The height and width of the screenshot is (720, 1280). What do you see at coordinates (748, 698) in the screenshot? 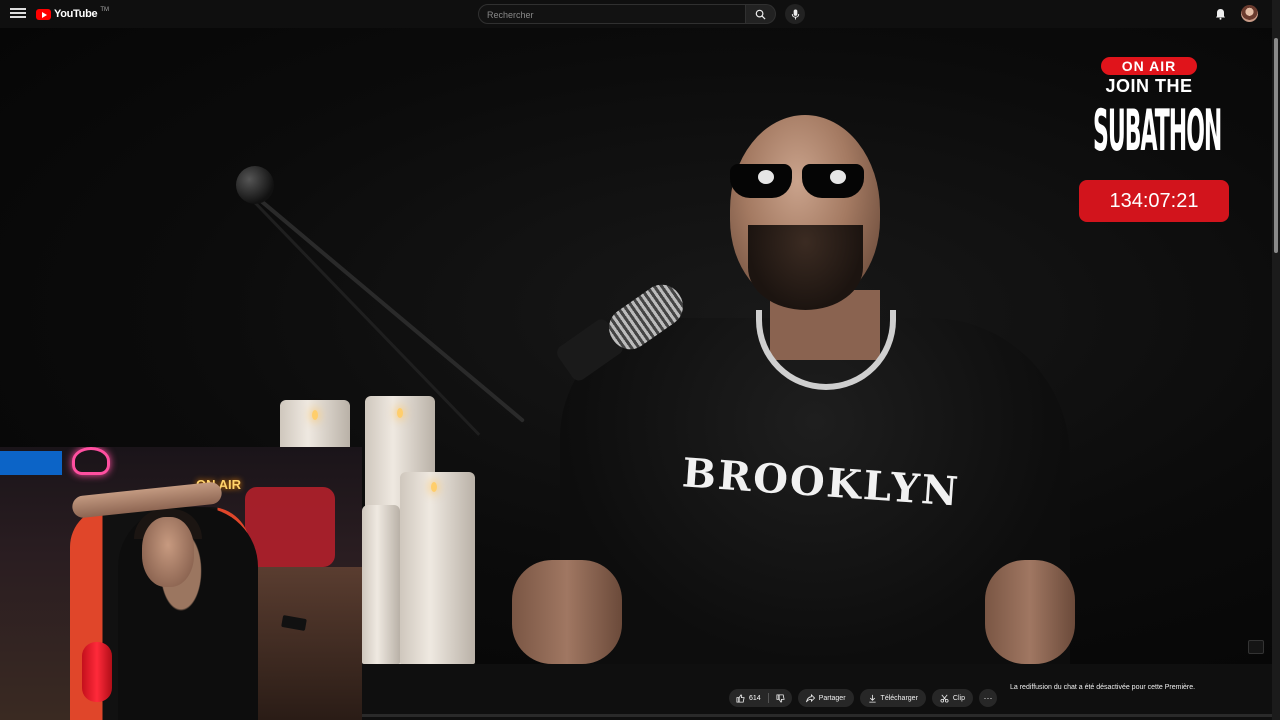
I see `like-button: 614` at bounding box center [748, 698].